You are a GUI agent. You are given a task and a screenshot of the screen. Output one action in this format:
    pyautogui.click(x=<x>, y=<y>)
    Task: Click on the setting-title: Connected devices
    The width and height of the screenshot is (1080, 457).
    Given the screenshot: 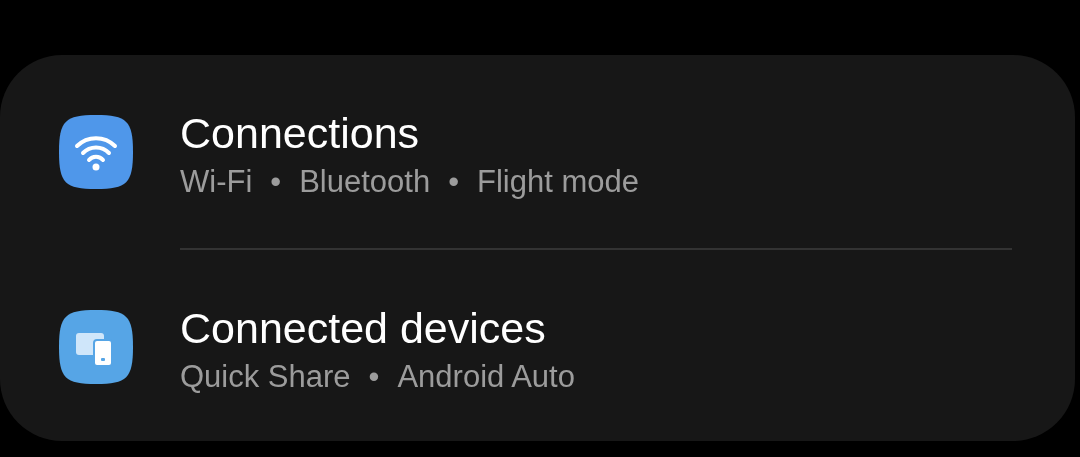 What is the action you would take?
    pyautogui.click(x=363, y=328)
    